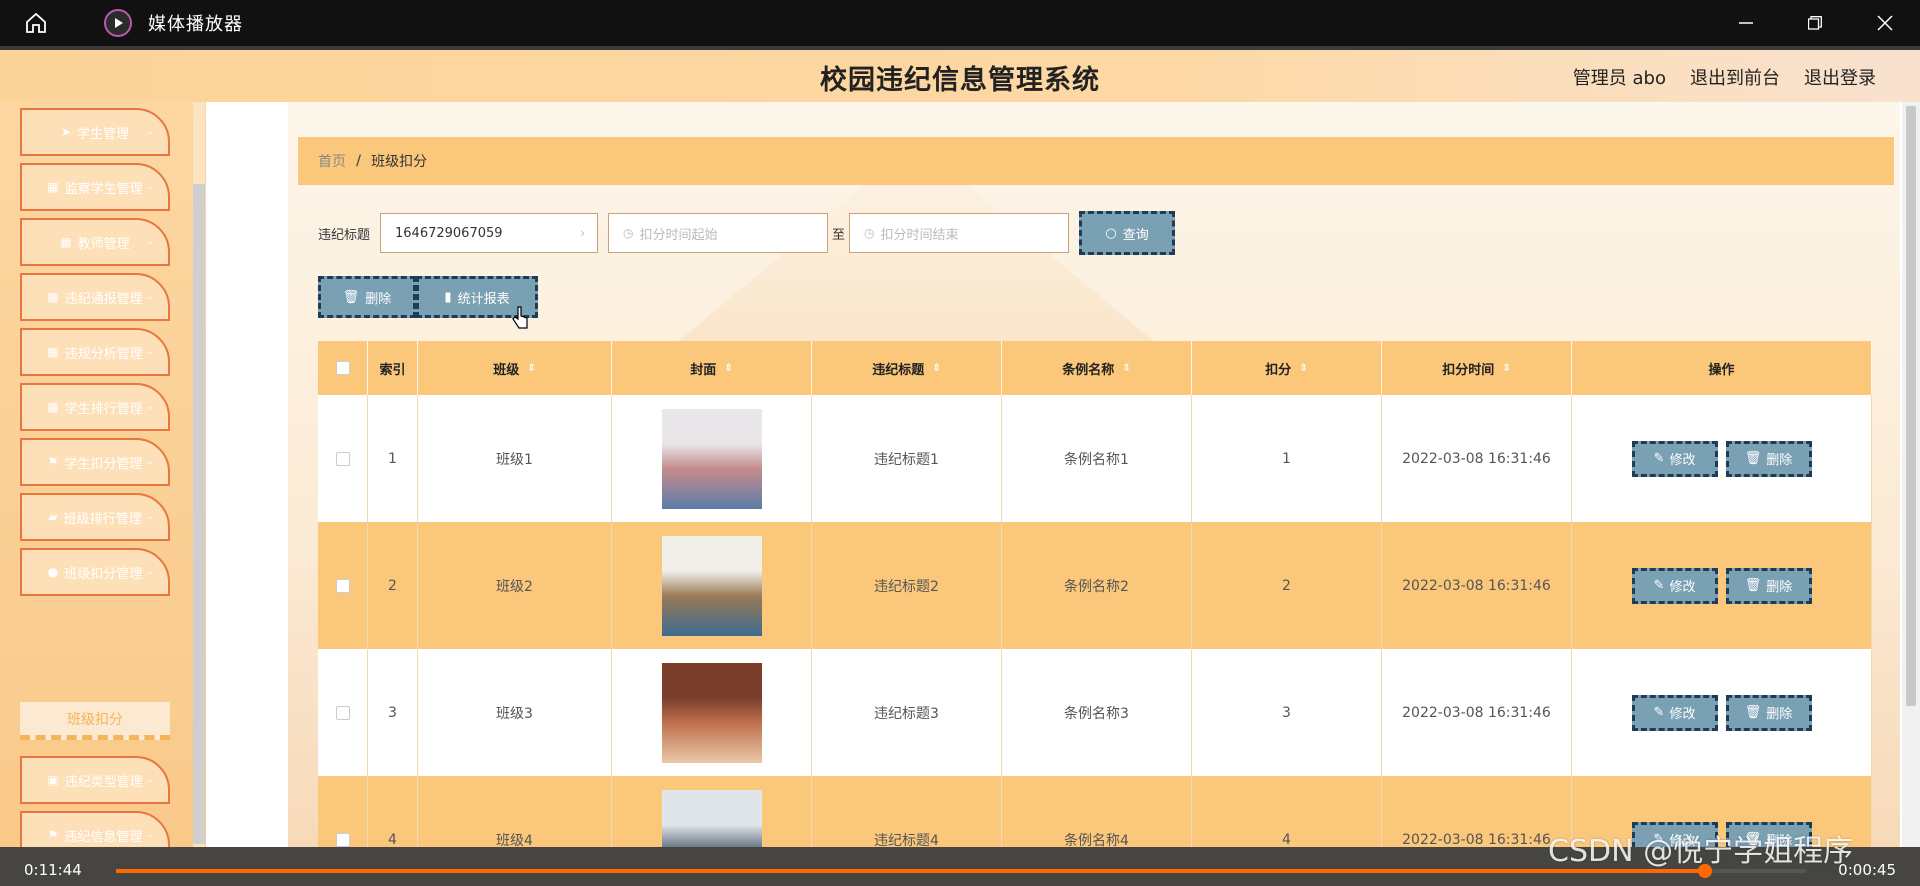 This screenshot has width=1920, height=886. What do you see at coordinates (103, 464) in the screenshot?
I see `sidebar-item-label: 学生扣分管理` at bounding box center [103, 464].